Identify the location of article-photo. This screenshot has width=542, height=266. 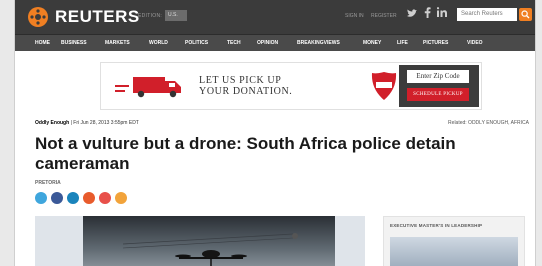
(209, 241).